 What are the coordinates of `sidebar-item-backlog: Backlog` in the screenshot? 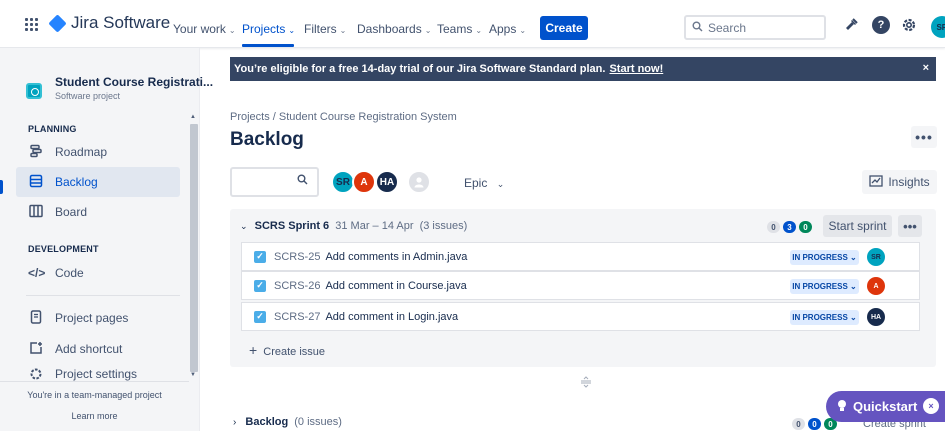 It's located at (98, 182).